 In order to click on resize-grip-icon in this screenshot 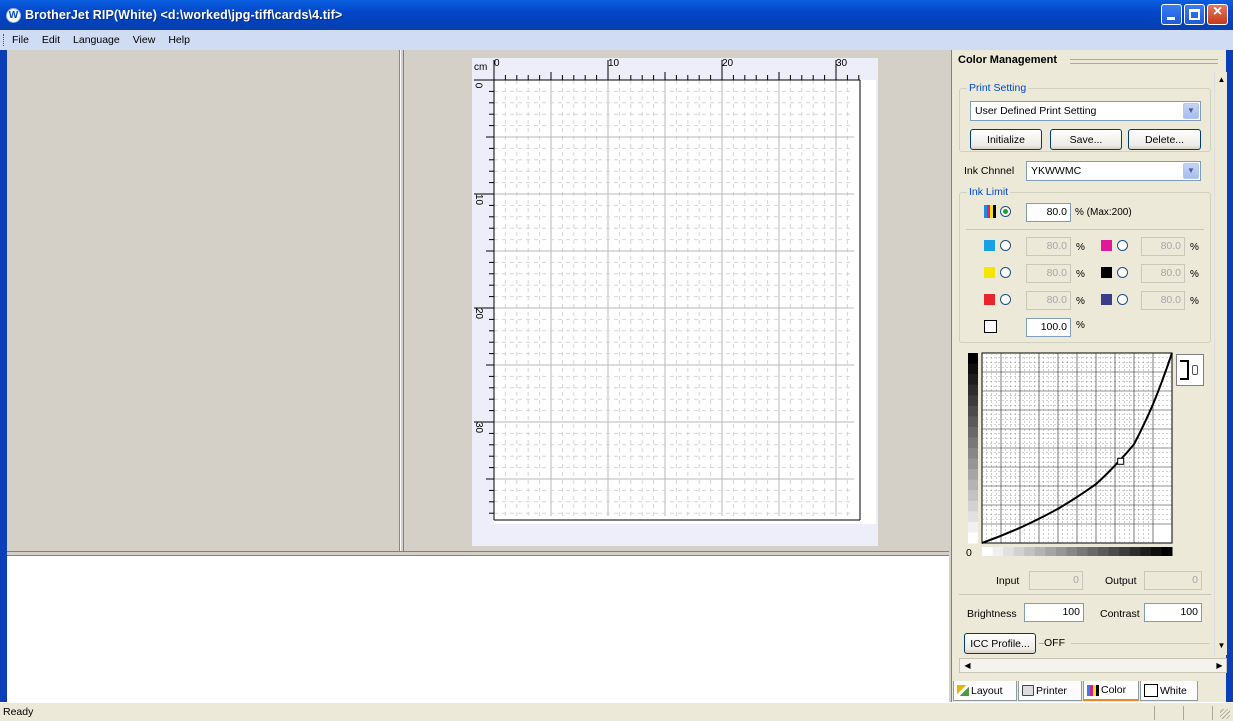, I will do `click(1225, 714)`.